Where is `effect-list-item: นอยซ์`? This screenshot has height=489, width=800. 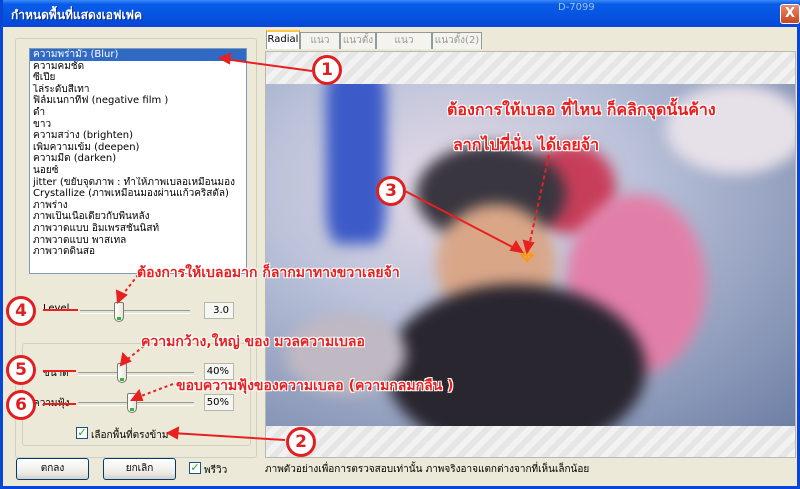 effect-list-item: นอยซ์ is located at coordinates (138, 171).